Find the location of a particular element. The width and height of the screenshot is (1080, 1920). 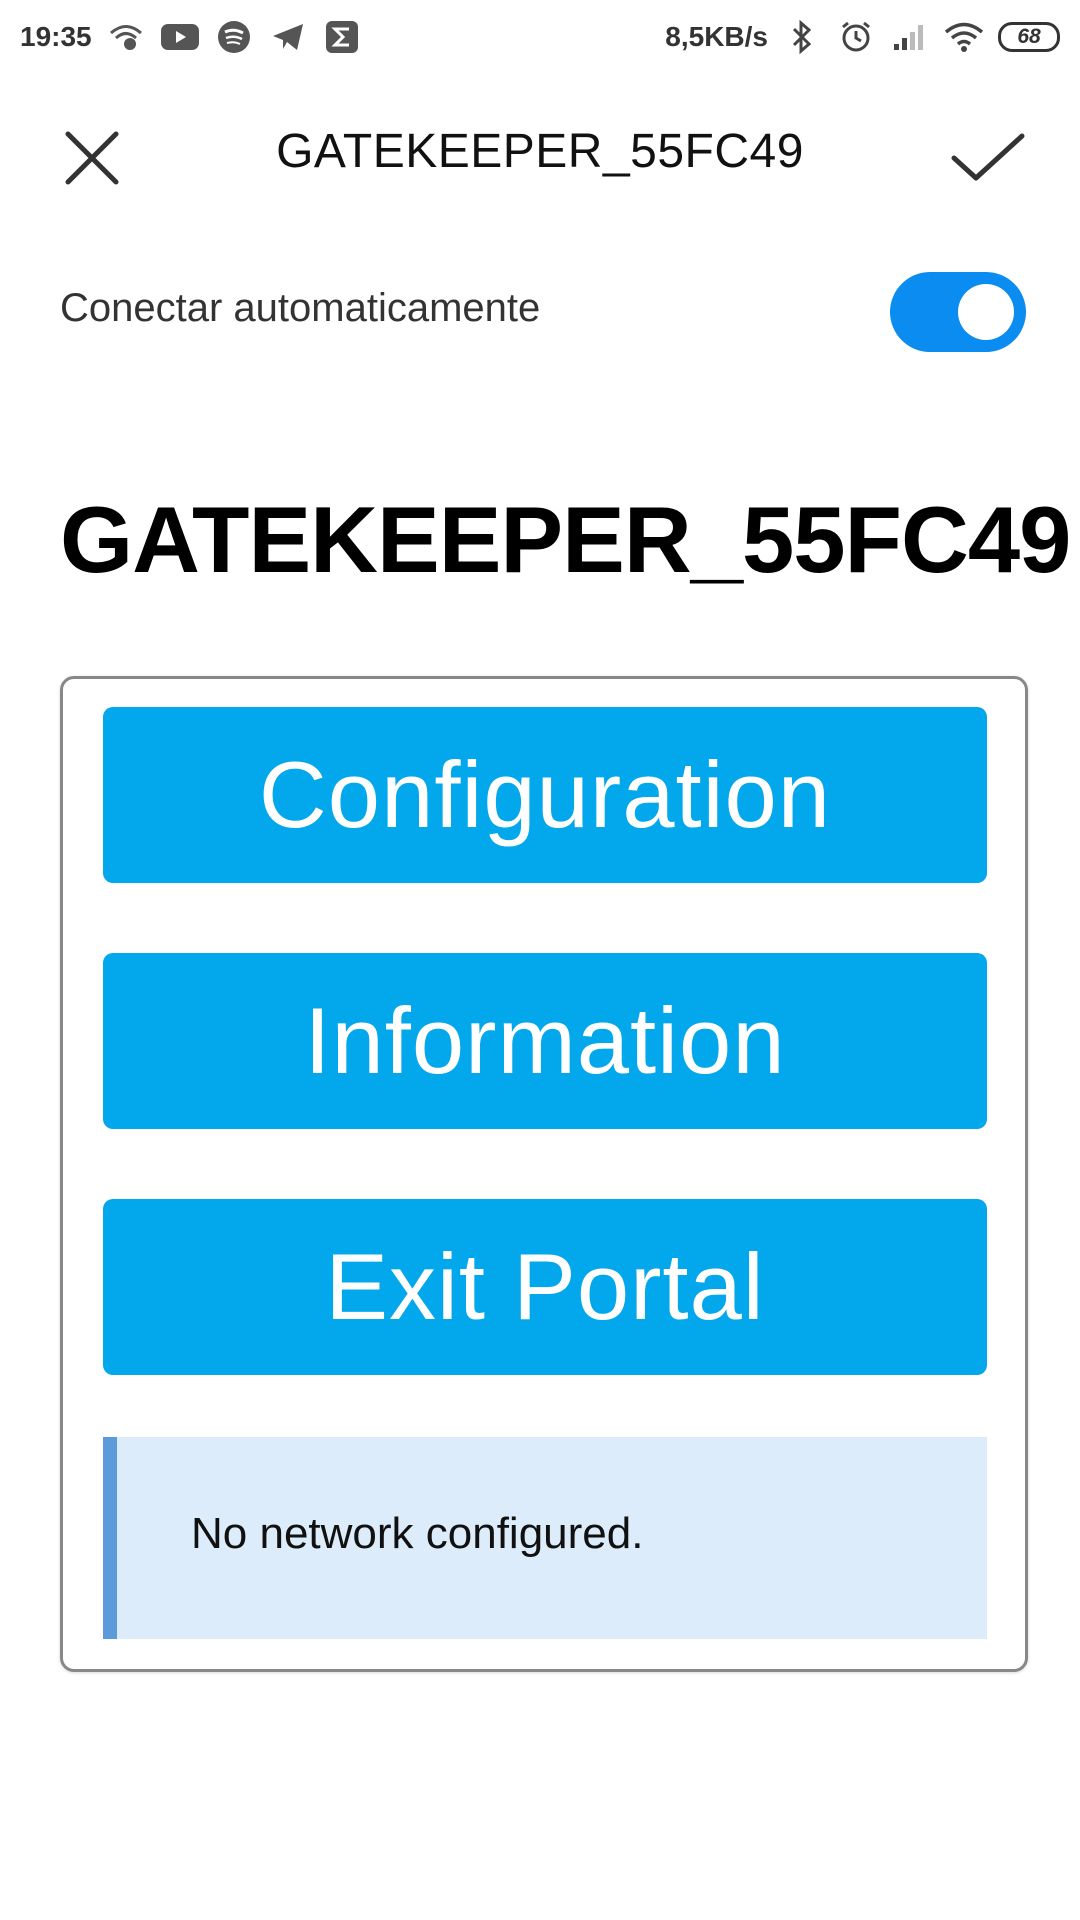

status-message-box: No network configured. is located at coordinates (545, 1538).